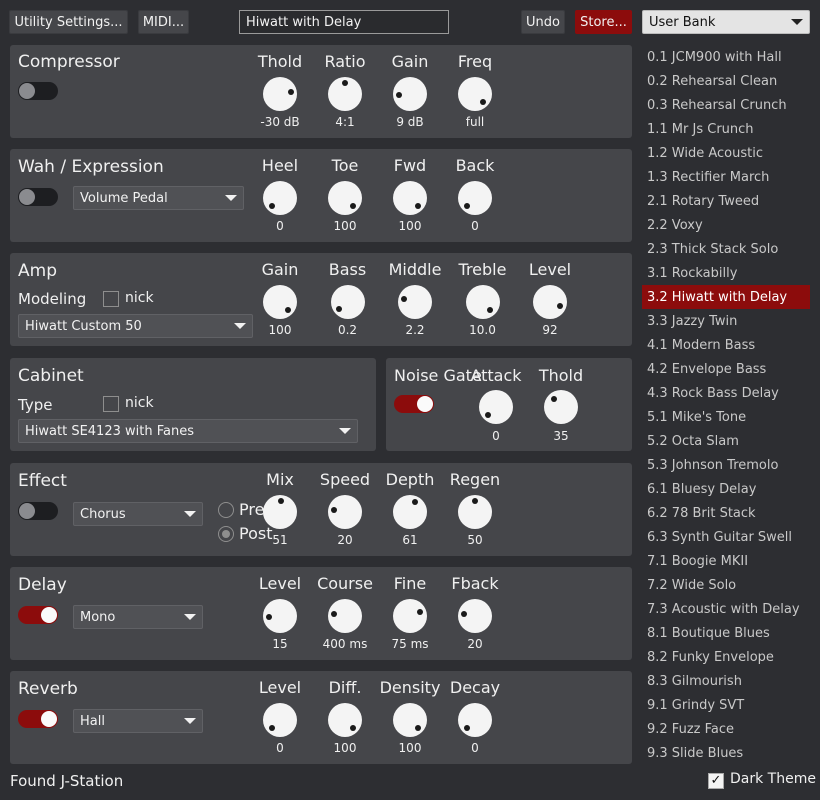 This screenshot has height=800, width=820. What do you see at coordinates (726, 369) in the screenshot?
I see `preset-item: 4.2 Envelope Bass` at bounding box center [726, 369].